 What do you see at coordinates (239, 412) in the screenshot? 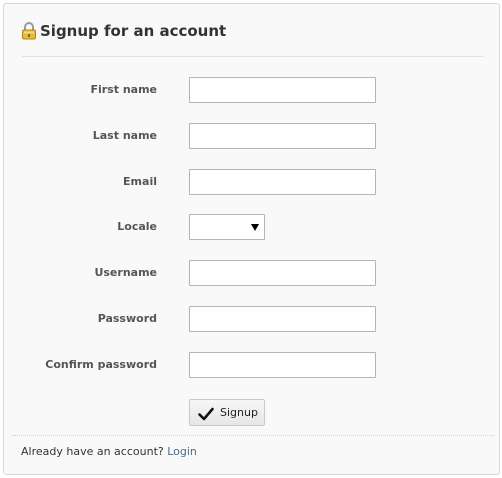
I see `signup-button-label: Signup` at bounding box center [239, 412].